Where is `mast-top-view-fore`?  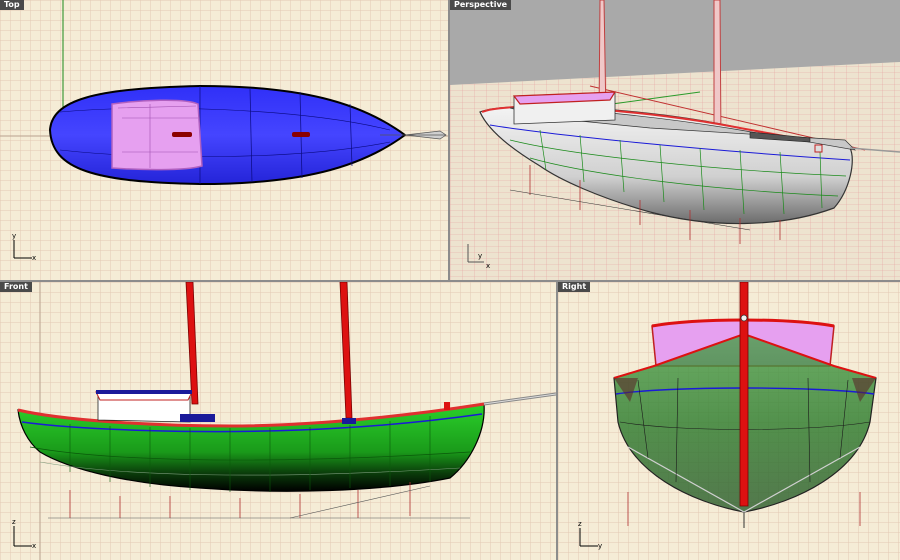 mast-top-view-fore is located at coordinates (182, 134).